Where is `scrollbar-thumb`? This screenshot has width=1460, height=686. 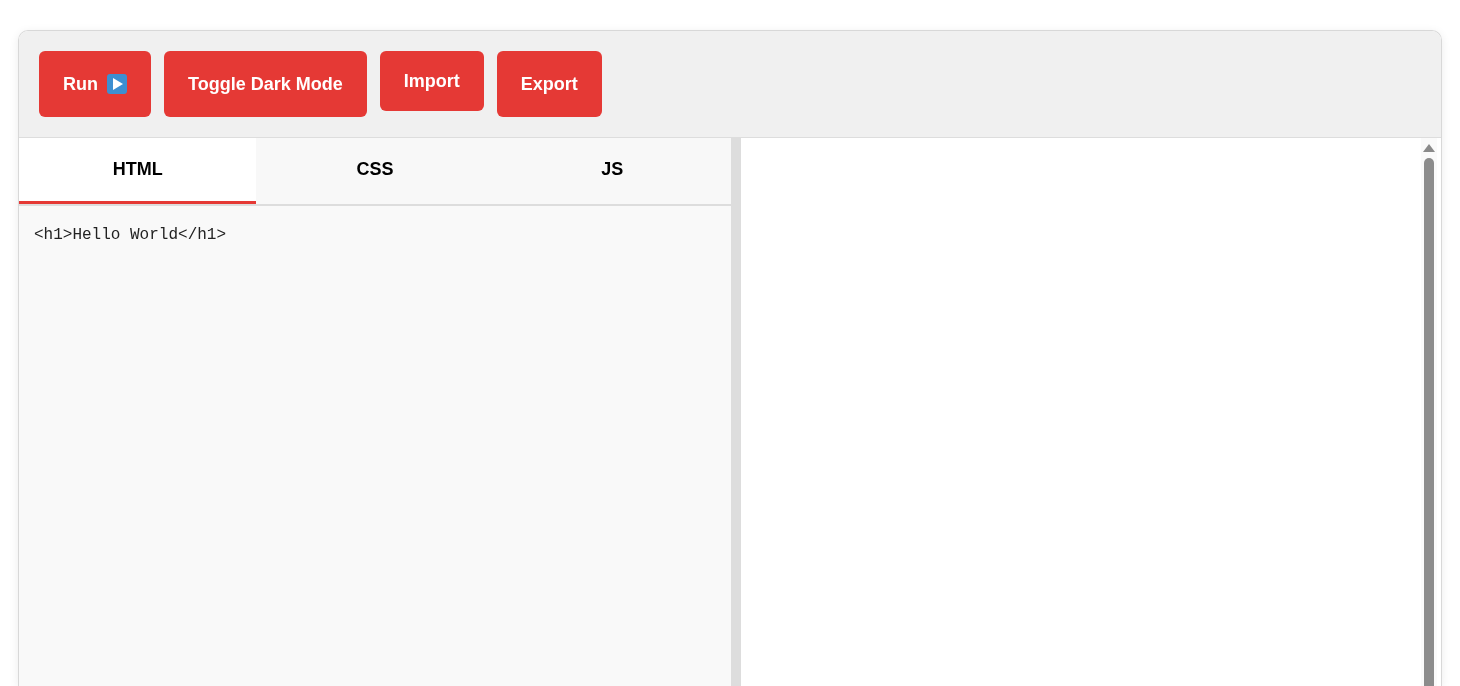
scrollbar-thumb is located at coordinates (1429, 422).